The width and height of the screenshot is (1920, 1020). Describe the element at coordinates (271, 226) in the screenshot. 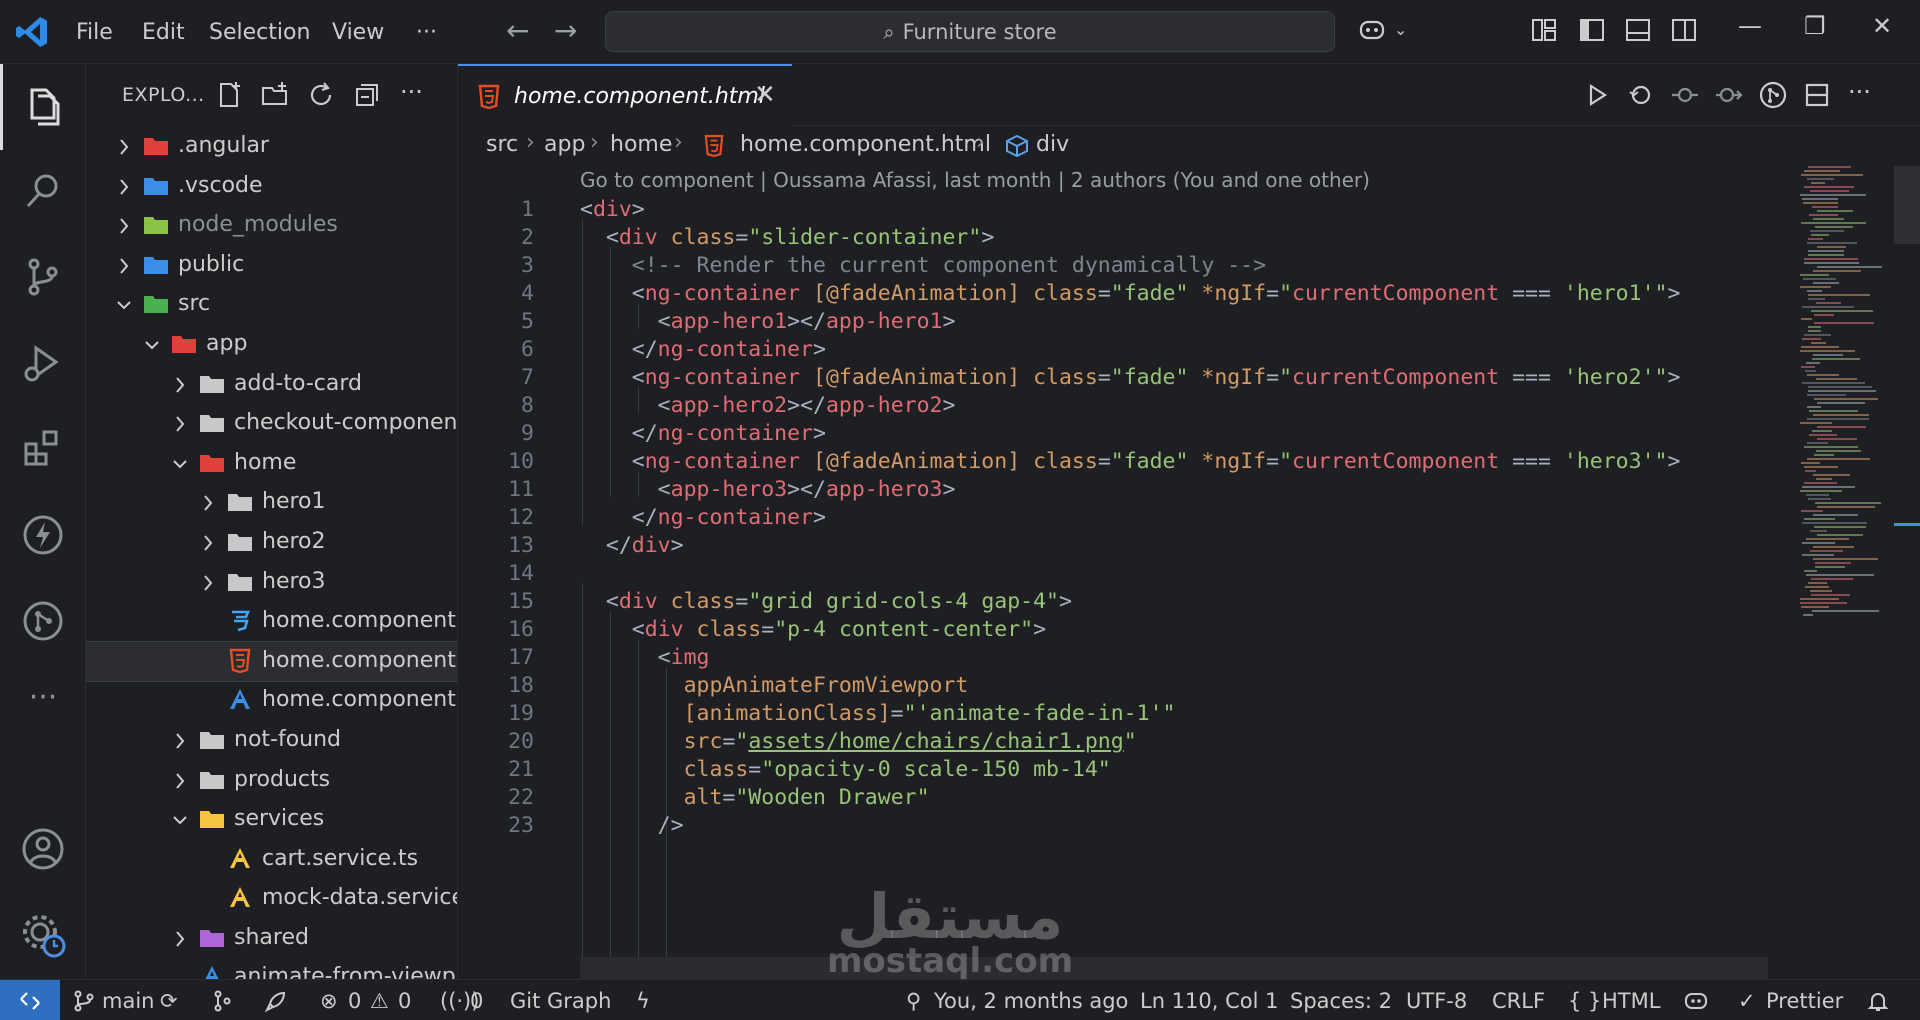

I see `tree-item-node-modules: node_modules` at that location.